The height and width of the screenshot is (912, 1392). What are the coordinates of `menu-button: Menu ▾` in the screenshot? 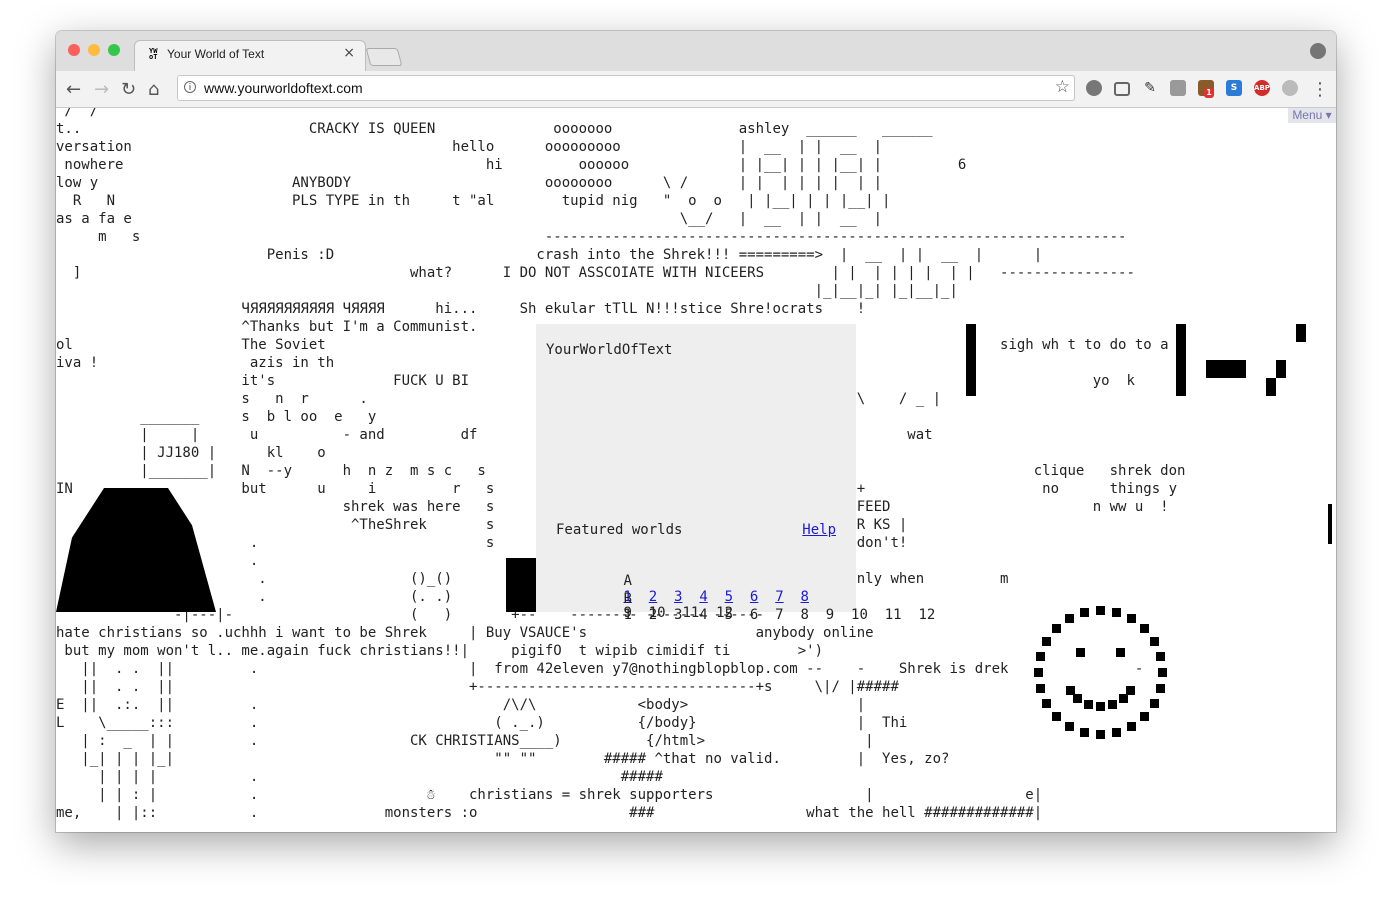 It's located at (1312, 115).